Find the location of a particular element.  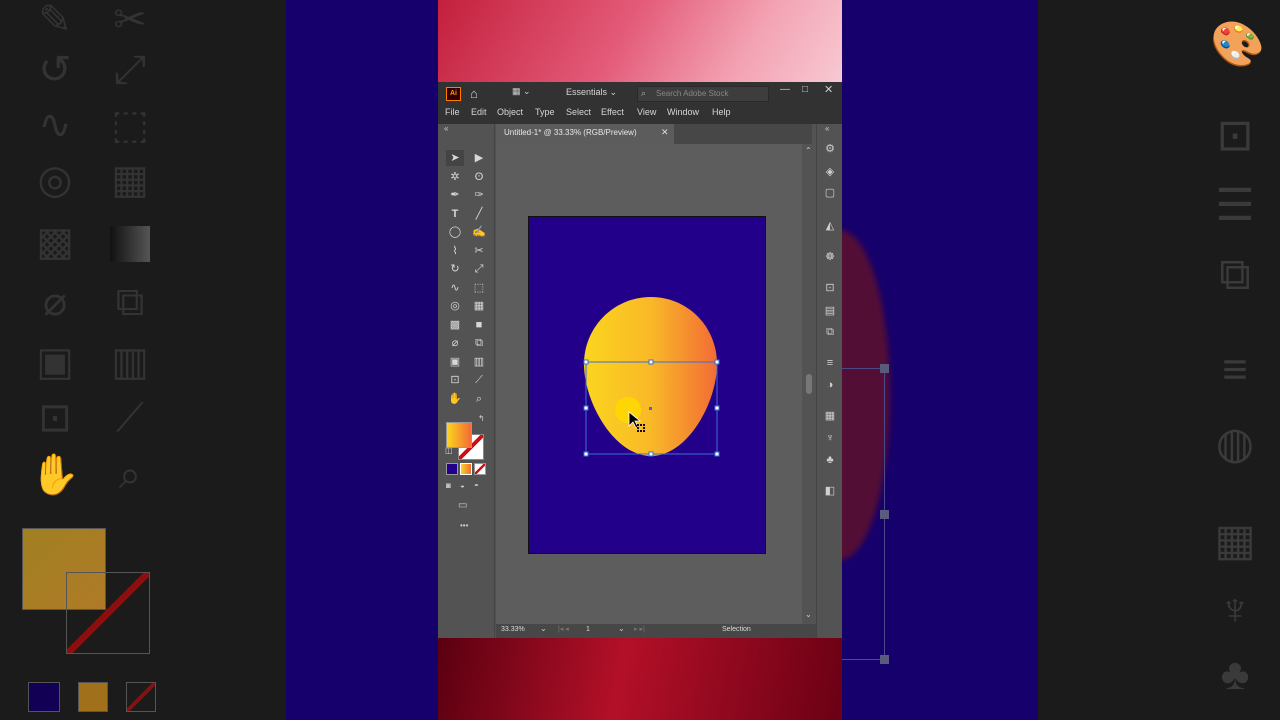

hand-tool-icon: ✋ is located at coordinates (455, 399).